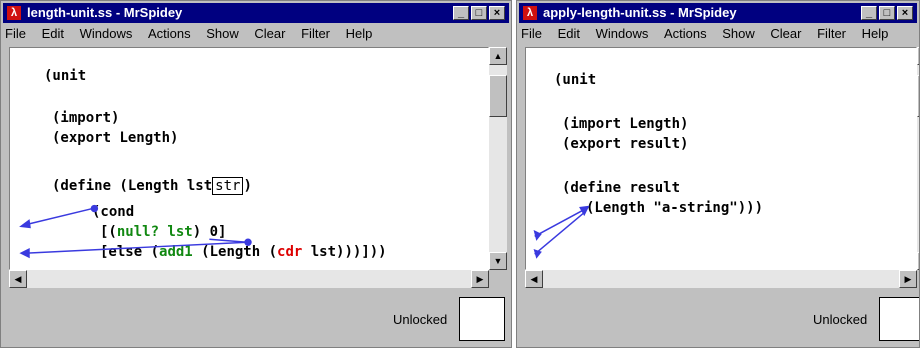 The width and height of the screenshot is (920, 348). I want to click on code-line: (export result), so click(625, 144).